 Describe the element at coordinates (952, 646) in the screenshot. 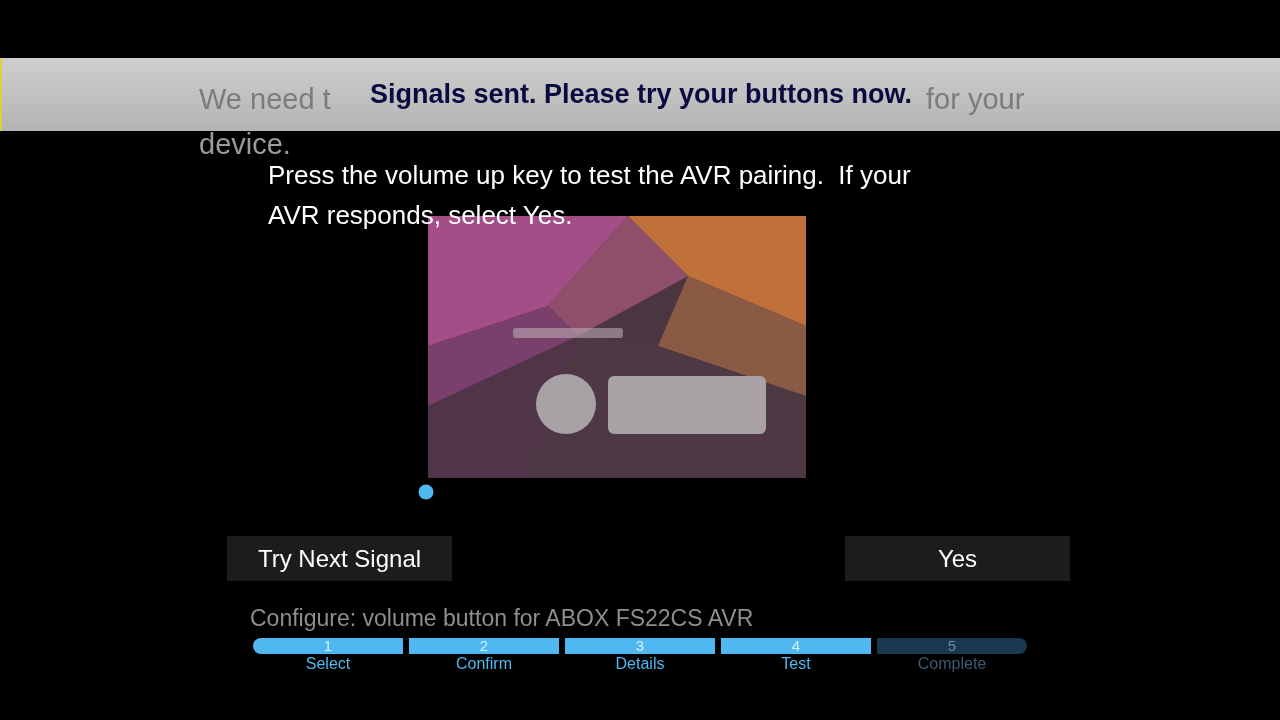

I see `step-segment: 5` at that location.